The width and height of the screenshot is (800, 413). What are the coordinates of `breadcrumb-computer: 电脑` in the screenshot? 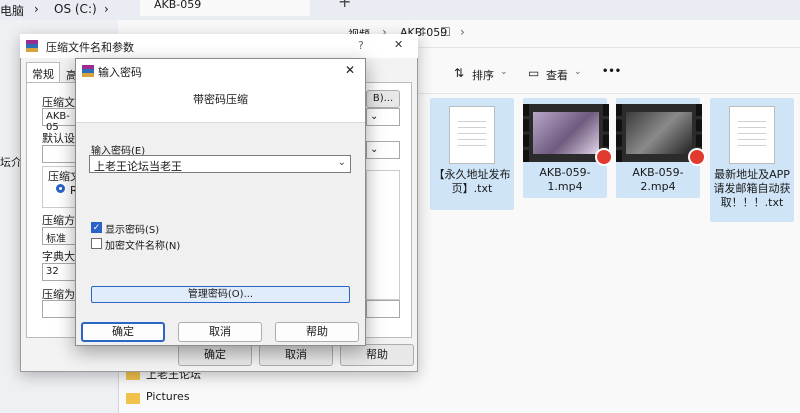 It's located at (12, 10).